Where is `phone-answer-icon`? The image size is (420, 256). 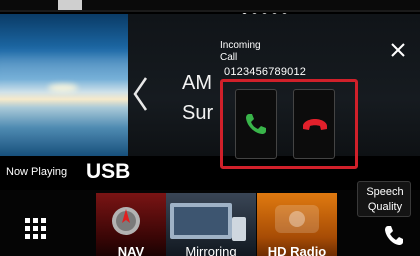 phone-answer-icon is located at coordinates (256, 124).